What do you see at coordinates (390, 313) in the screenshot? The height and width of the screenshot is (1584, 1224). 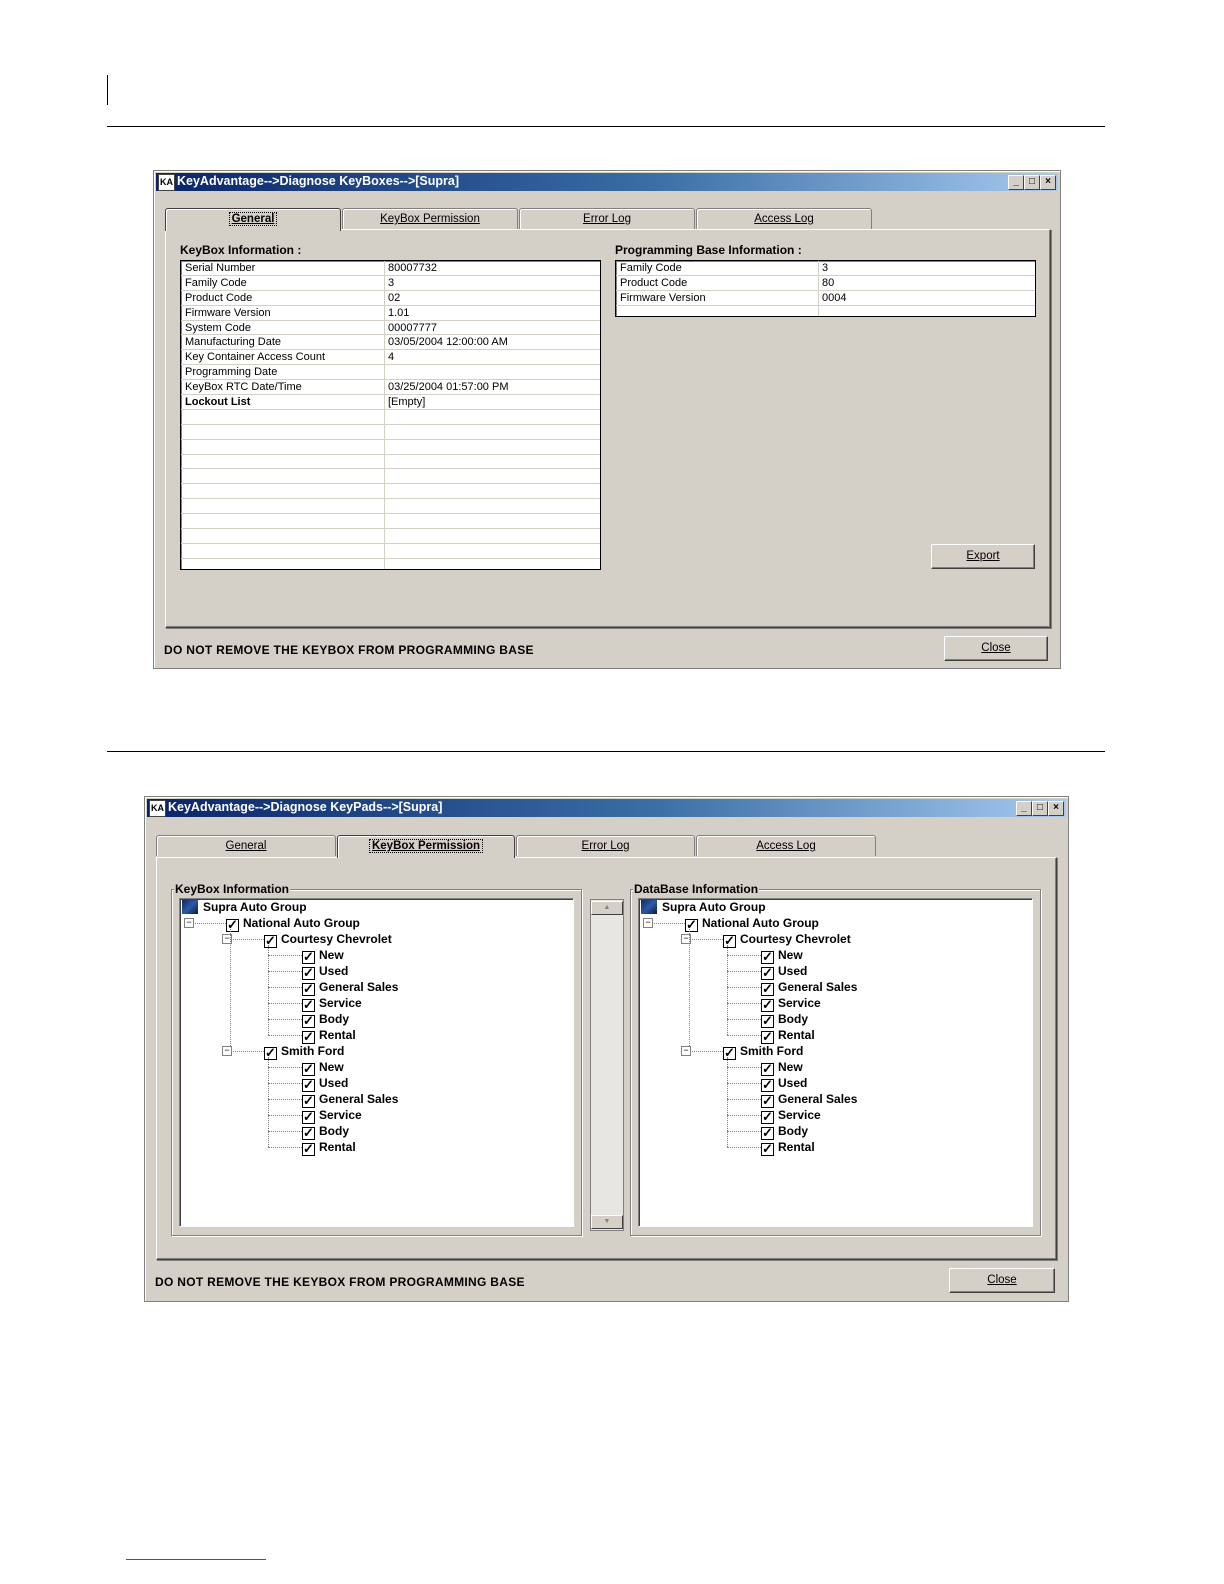 I see `table-row: Firmware Version 1.01` at bounding box center [390, 313].